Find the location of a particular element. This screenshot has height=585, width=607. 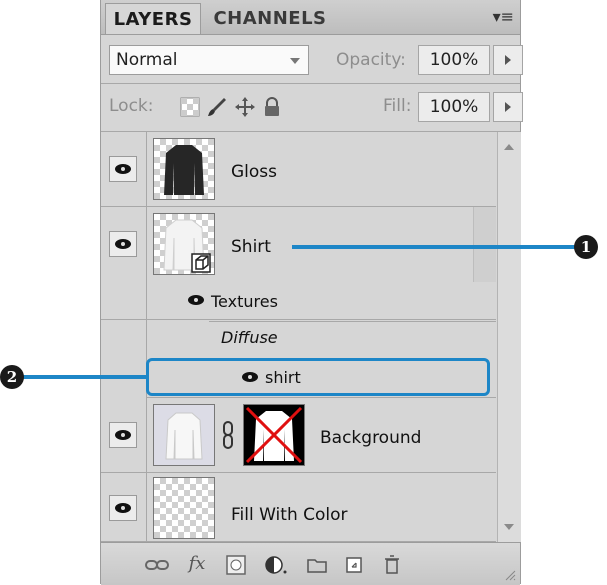

link-icon is located at coordinates (228, 435).